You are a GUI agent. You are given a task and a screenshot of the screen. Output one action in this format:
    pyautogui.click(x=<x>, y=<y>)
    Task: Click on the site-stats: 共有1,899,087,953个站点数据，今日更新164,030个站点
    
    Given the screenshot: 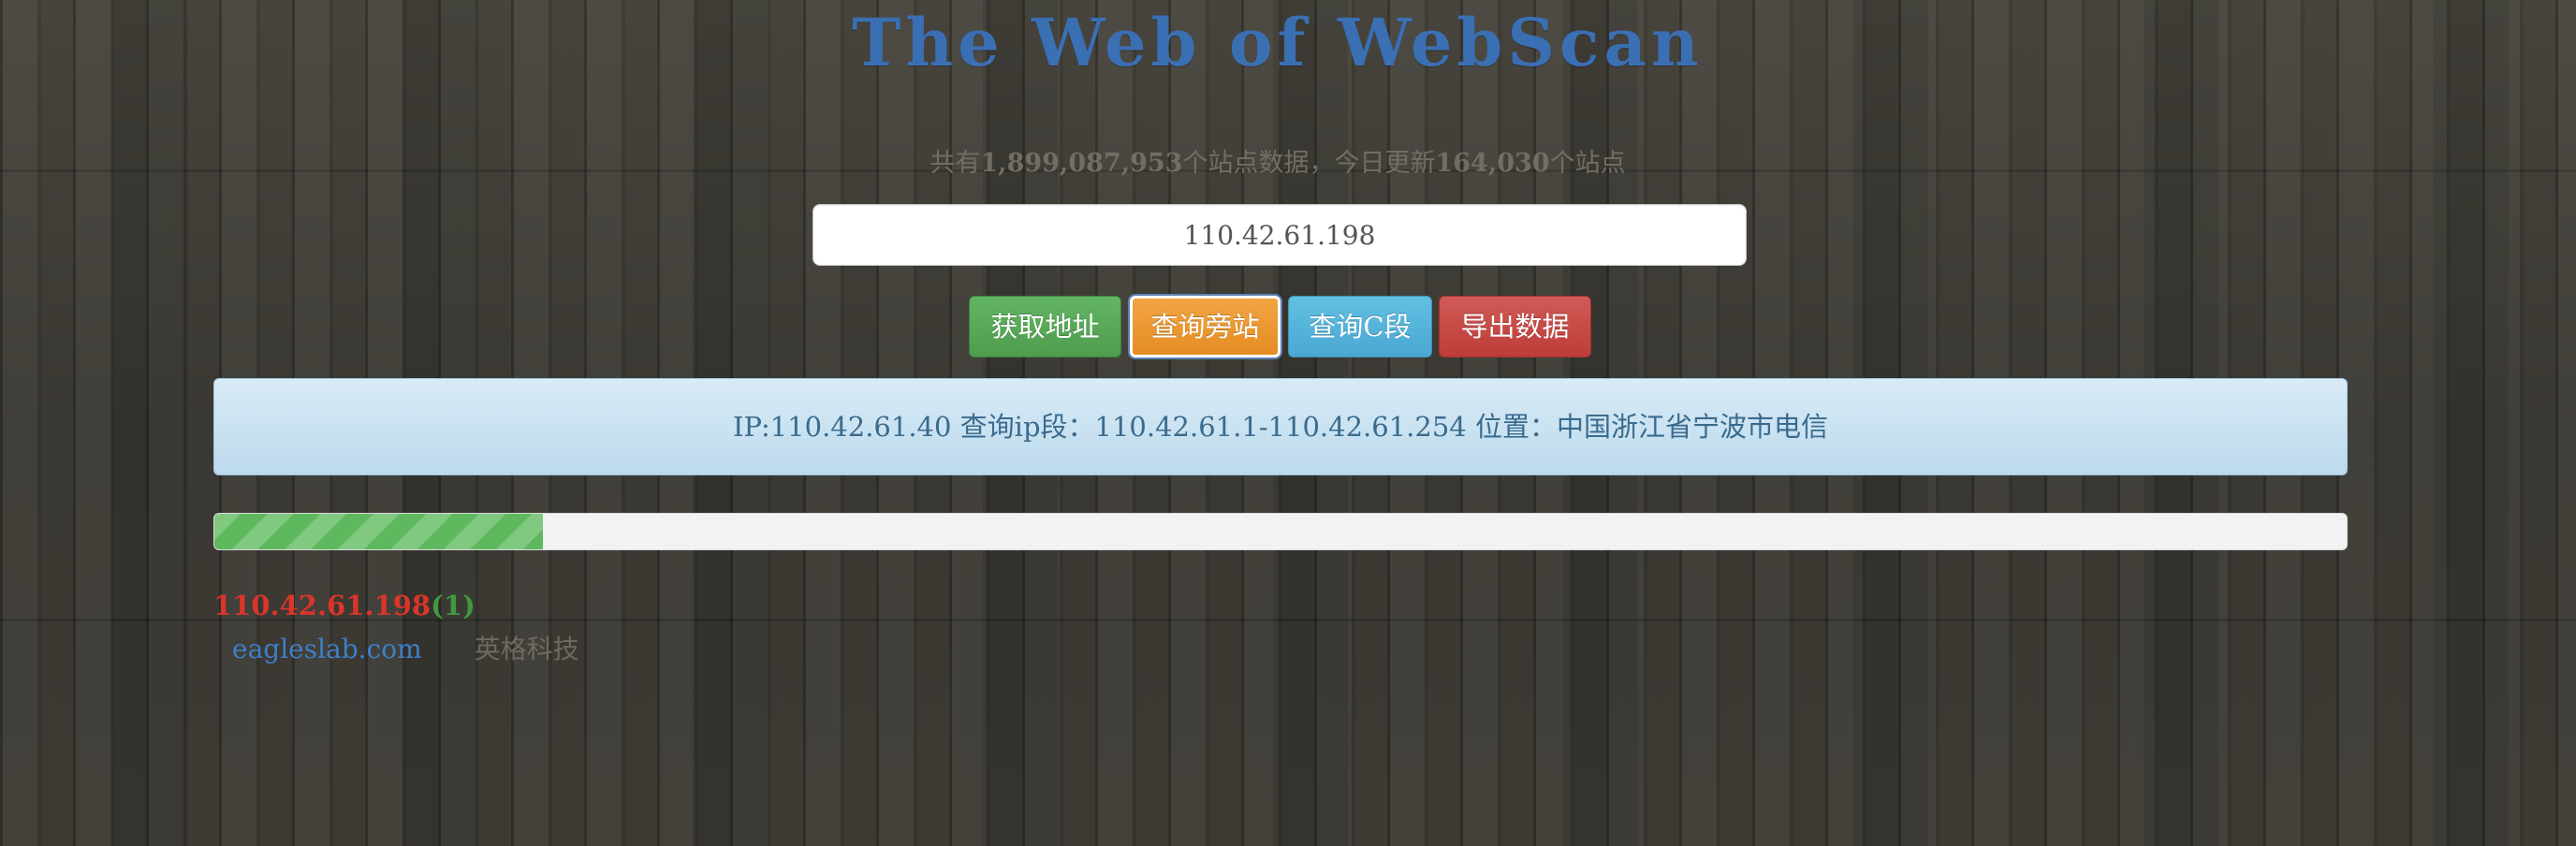 What is the action you would take?
    pyautogui.click(x=1277, y=160)
    